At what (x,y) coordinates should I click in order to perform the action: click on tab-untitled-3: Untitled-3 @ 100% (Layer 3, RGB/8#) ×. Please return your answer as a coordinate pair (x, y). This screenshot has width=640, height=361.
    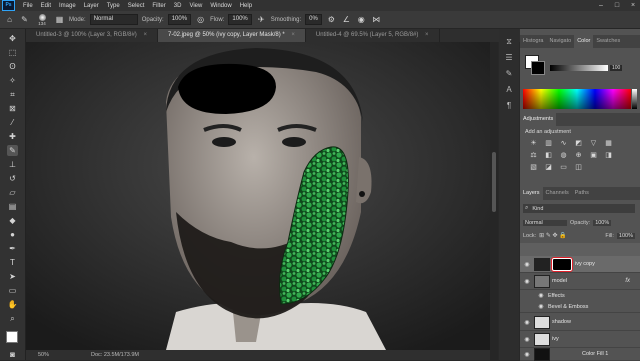
    Looking at the image, I should click on (92, 35).